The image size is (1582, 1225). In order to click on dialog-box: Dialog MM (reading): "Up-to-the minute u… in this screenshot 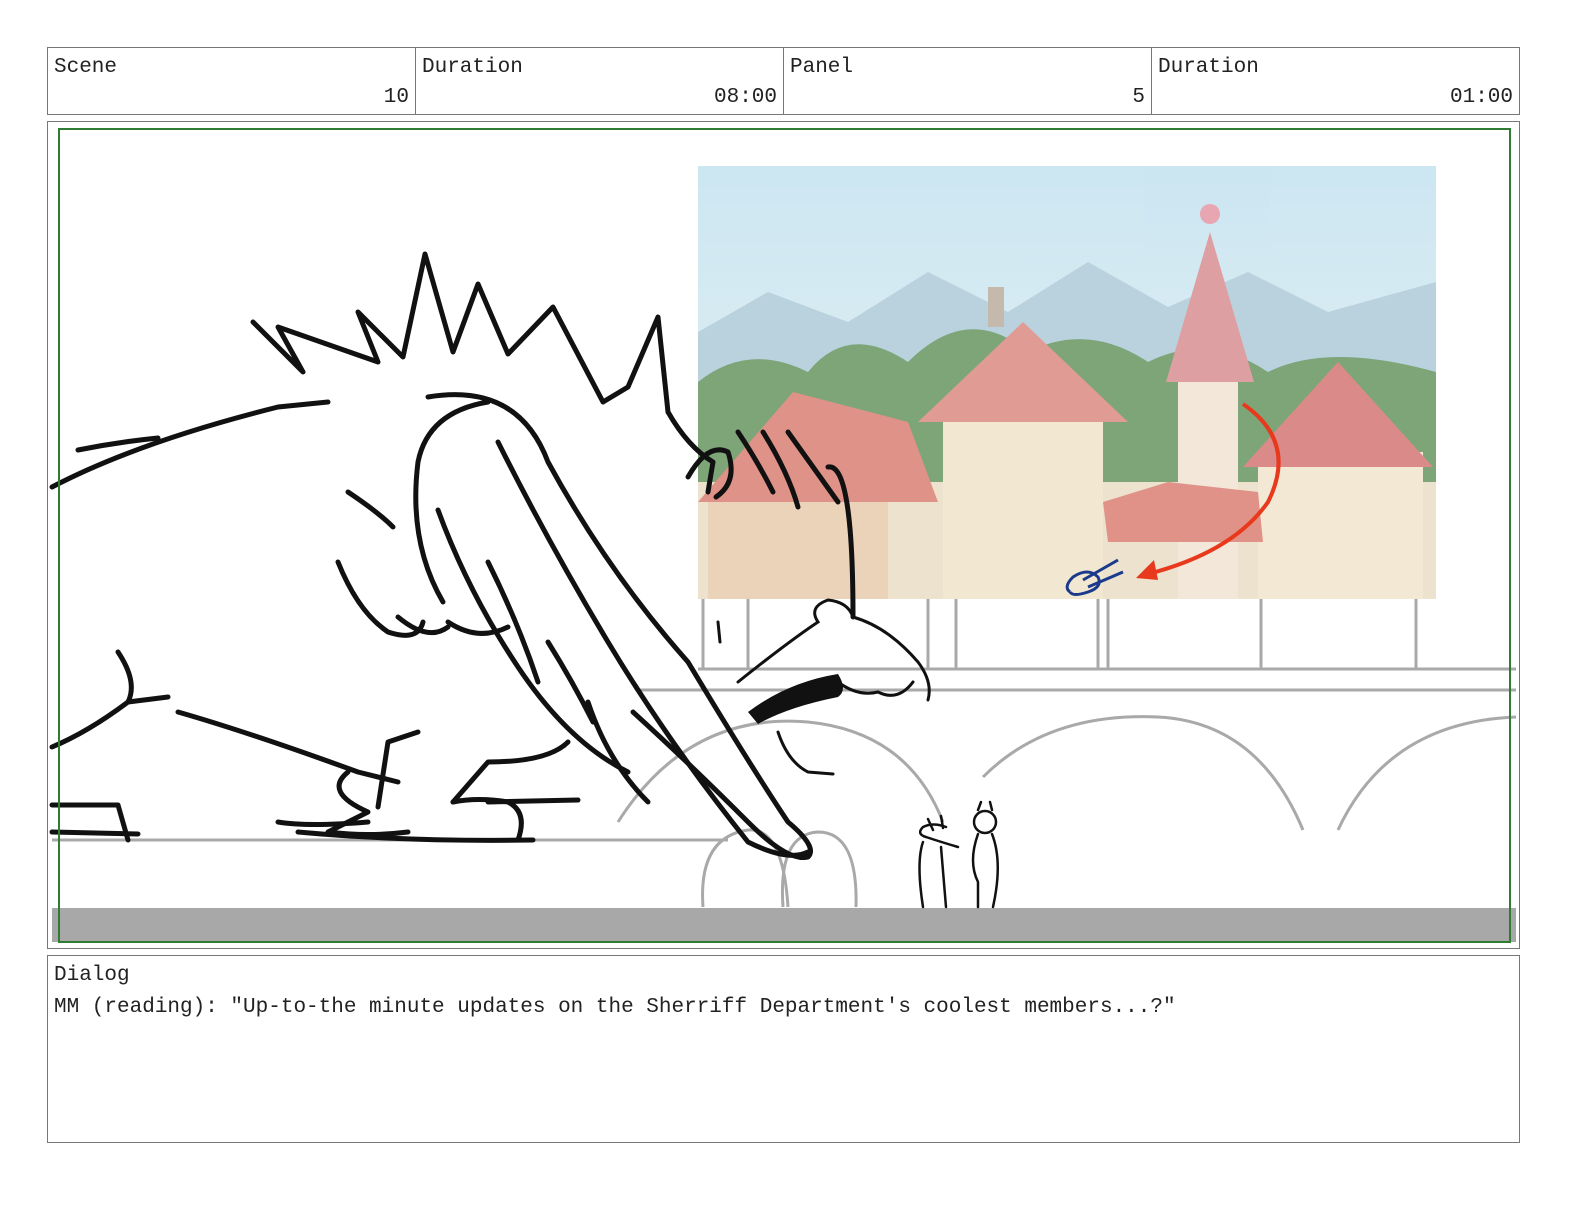, I will do `click(783, 1049)`.